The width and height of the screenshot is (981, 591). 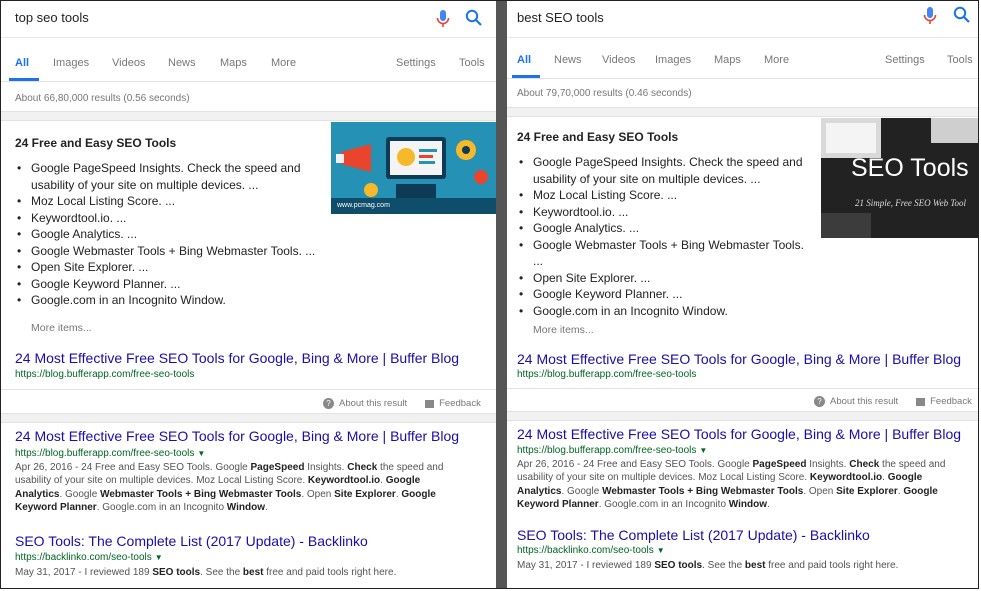 I want to click on search-bar: best SEO tools, so click(x=742, y=19).